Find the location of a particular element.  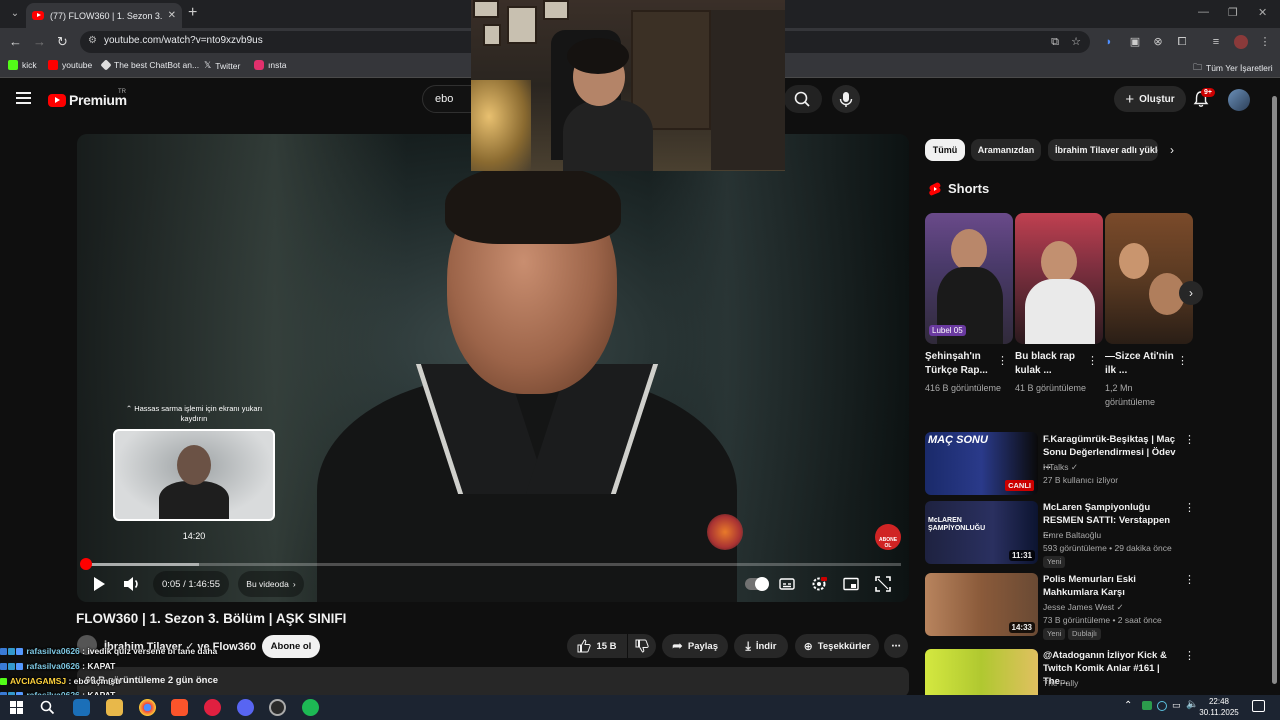

voice-search-button is located at coordinates (846, 99).